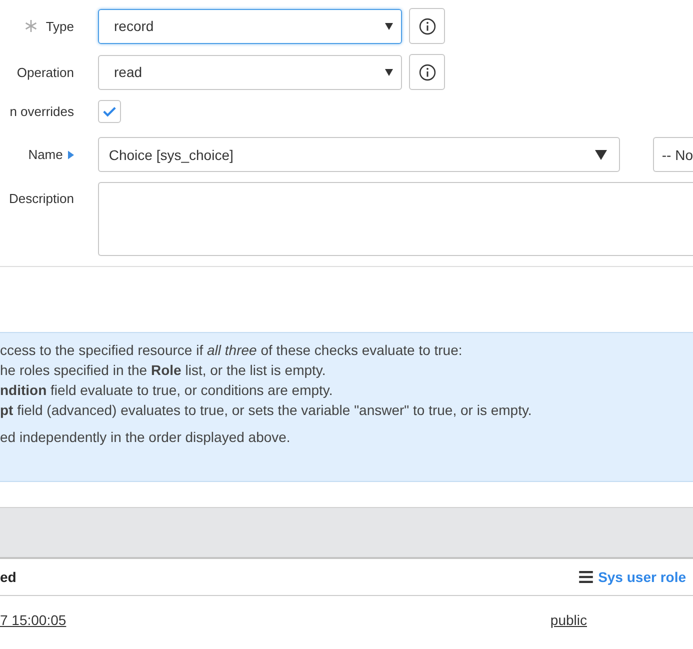  What do you see at coordinates (146, 437) in the screenshot?
I see `info-text: ed independently in the order displayed above.` at bounding box center [146, 437].